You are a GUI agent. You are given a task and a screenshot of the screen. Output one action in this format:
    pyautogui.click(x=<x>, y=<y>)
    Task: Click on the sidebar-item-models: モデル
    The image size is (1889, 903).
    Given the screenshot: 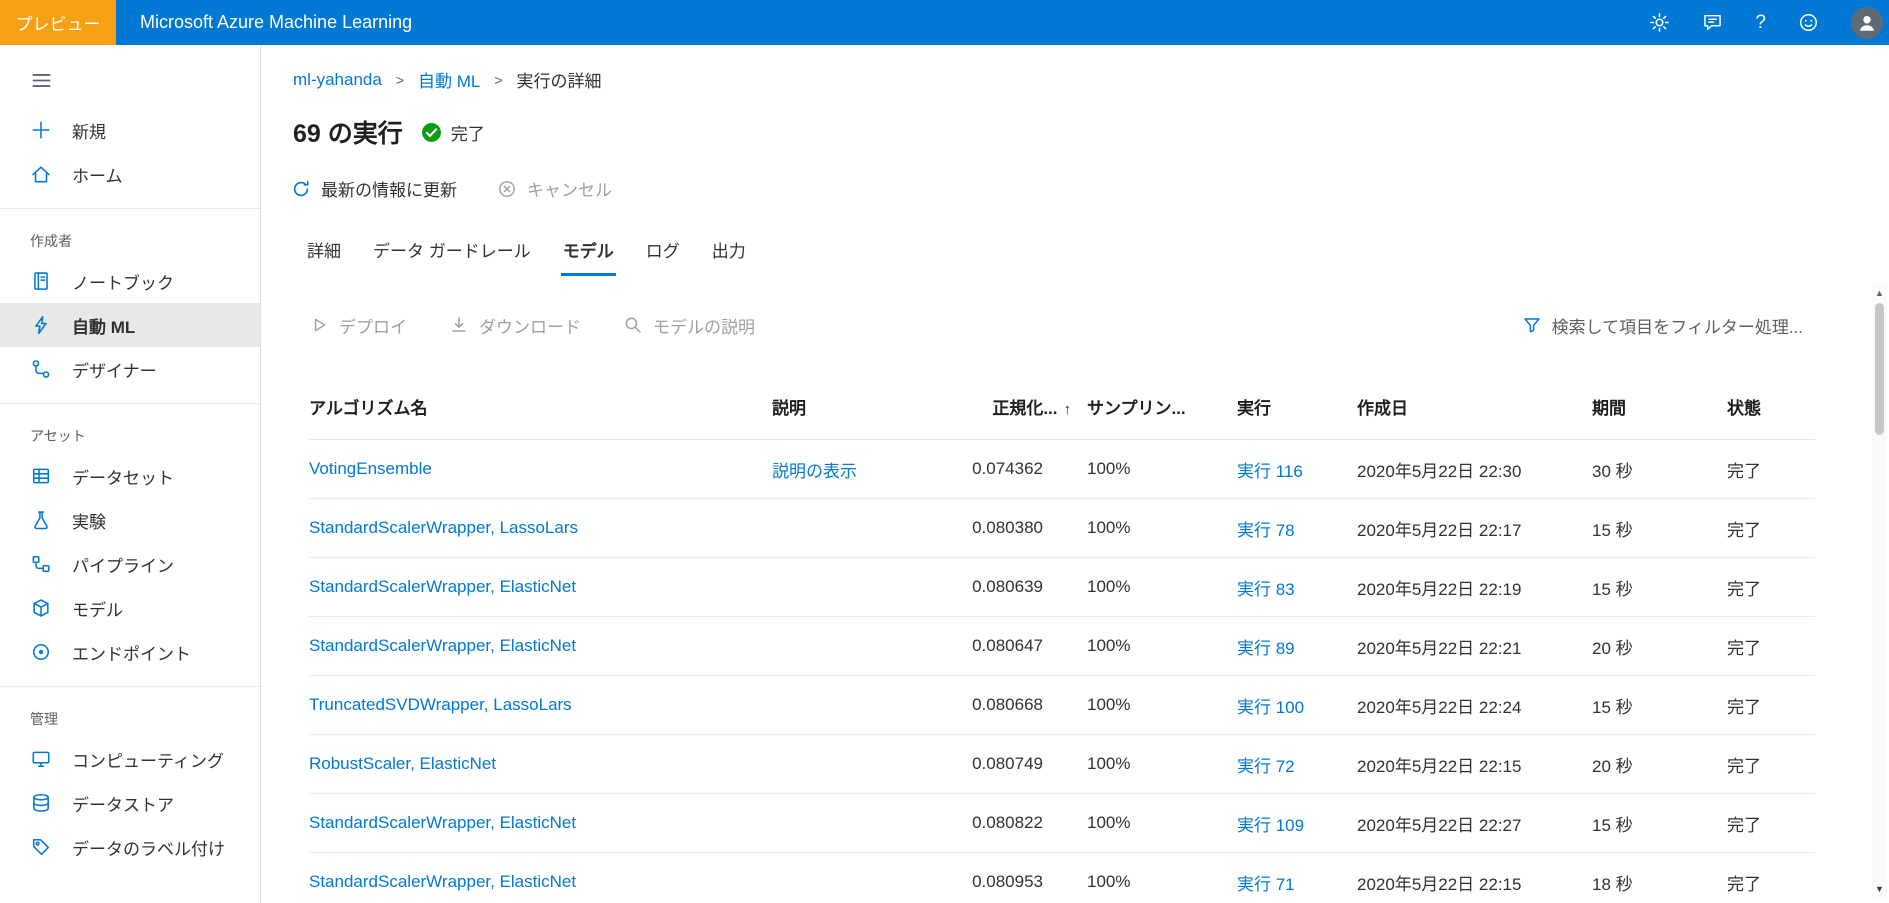 What is the action you would take?
    pyautogui.click(x=130, y=608)
    